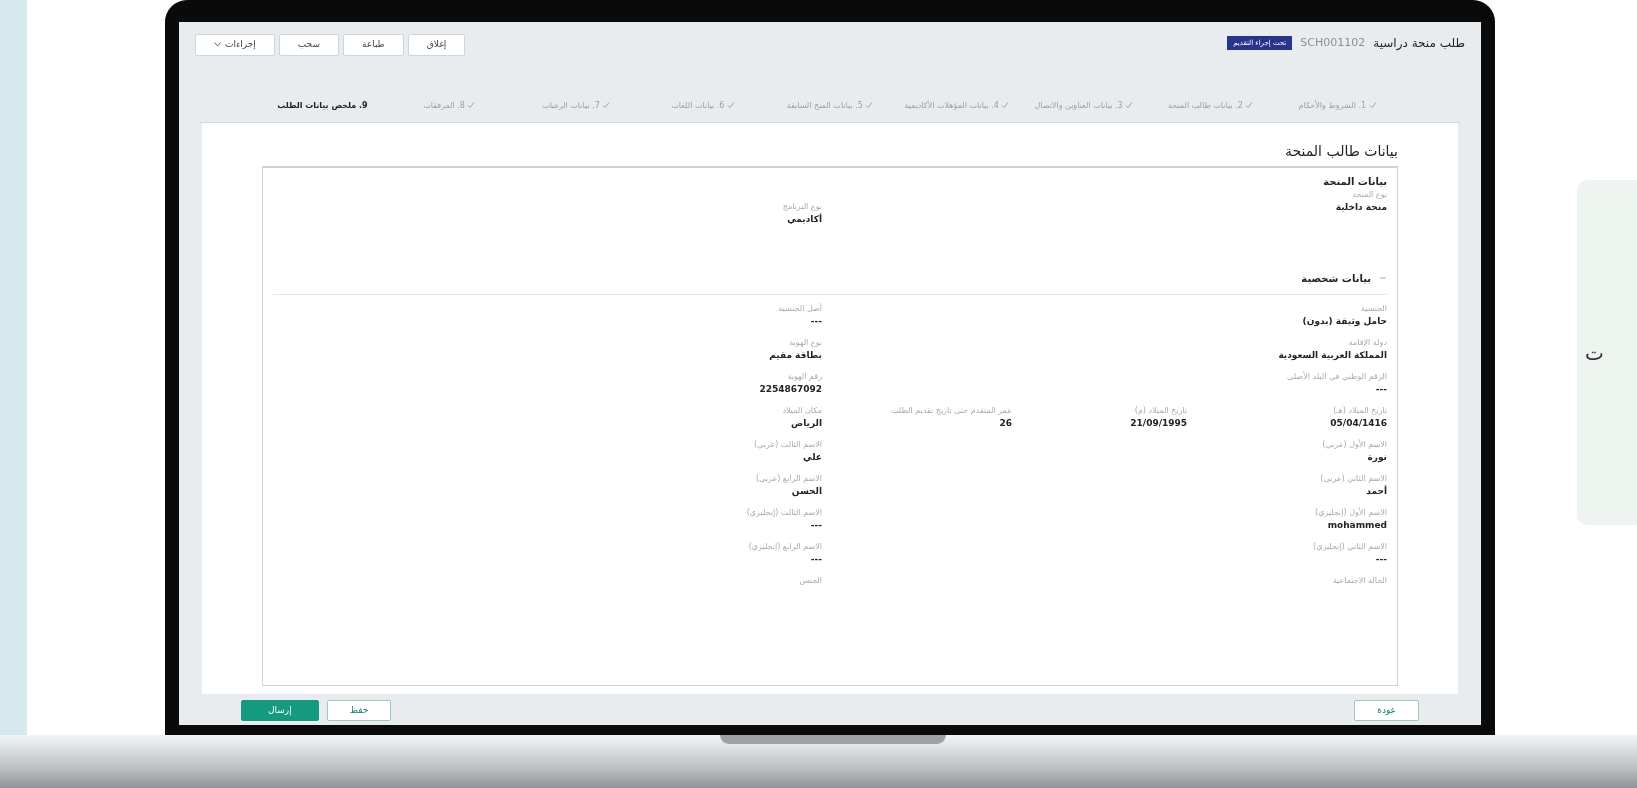 The height and width of the screenshot is (788, 1637). I want to click on step-tab: 9. ملخص بيانات الطلب, so click(322, 106).